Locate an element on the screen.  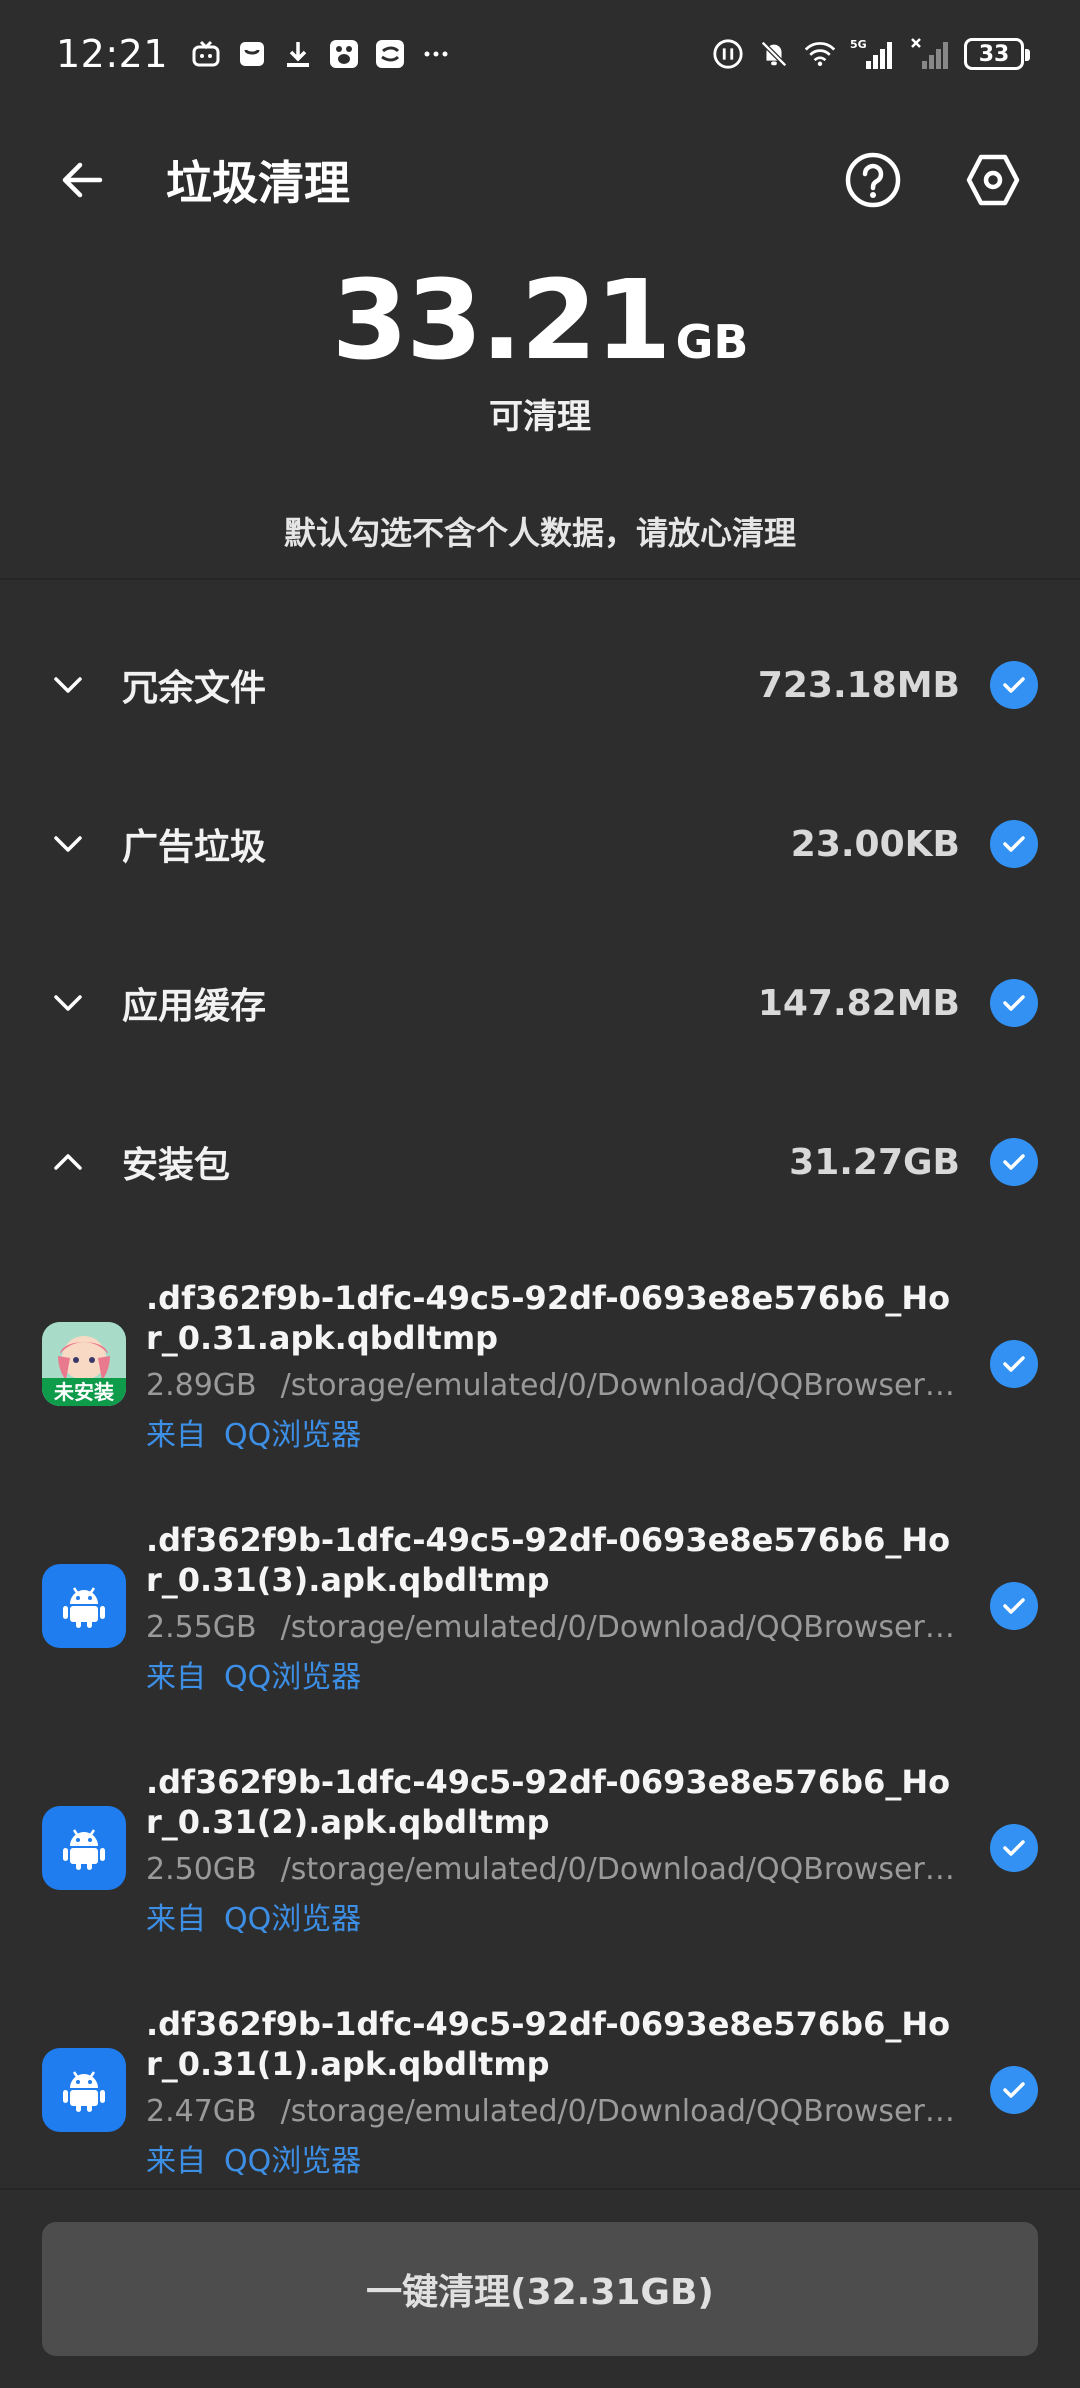
hd-call-icon is located at coordinates (728, 54).